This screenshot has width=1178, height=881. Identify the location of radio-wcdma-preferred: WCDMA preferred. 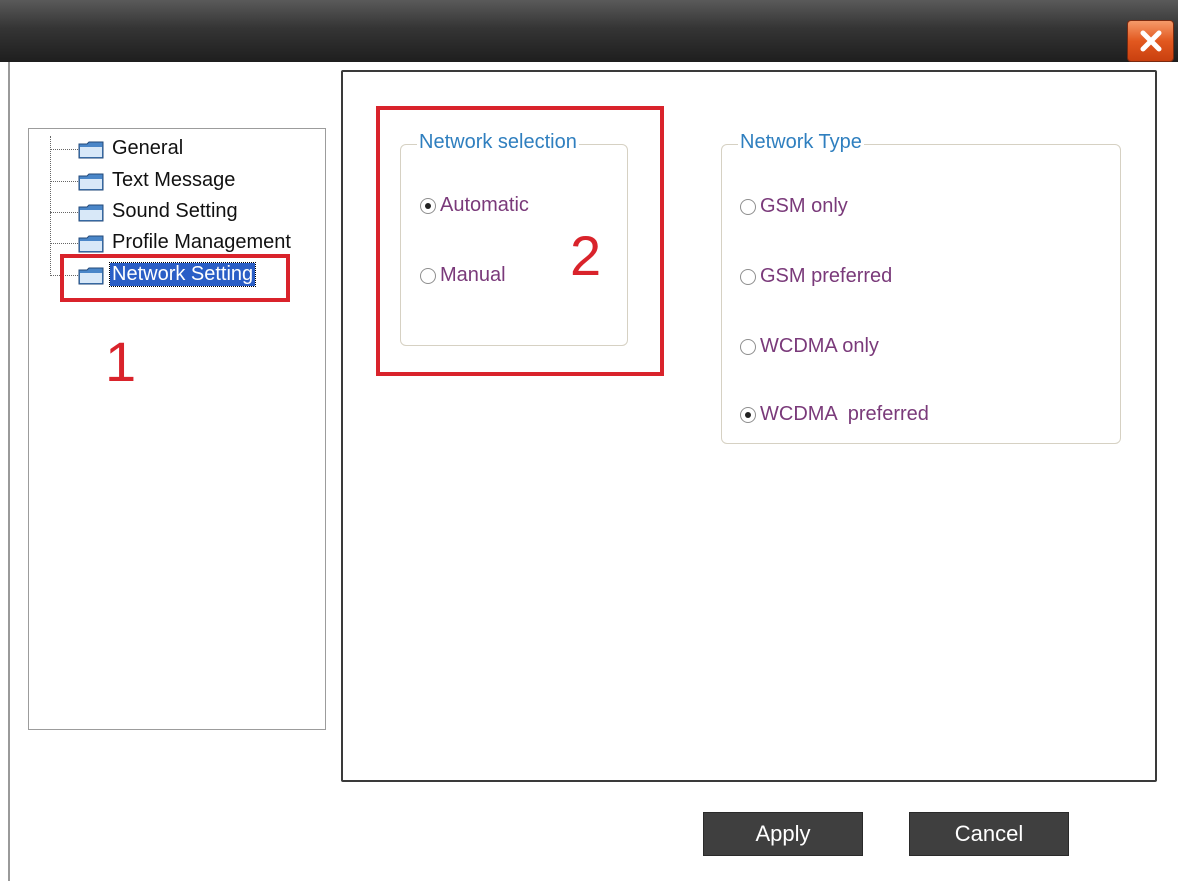
(834, 414).